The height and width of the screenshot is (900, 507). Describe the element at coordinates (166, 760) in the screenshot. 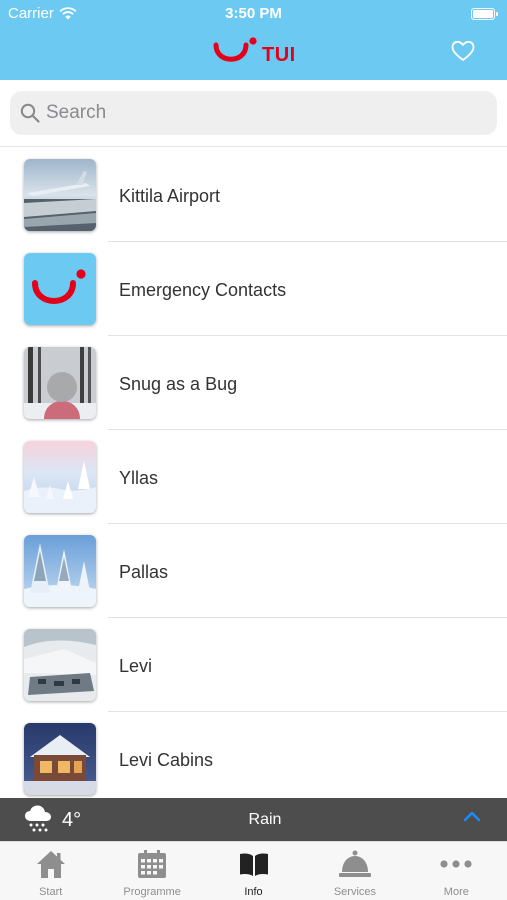

I see `list-item-label: Levi Cabins` at that location.